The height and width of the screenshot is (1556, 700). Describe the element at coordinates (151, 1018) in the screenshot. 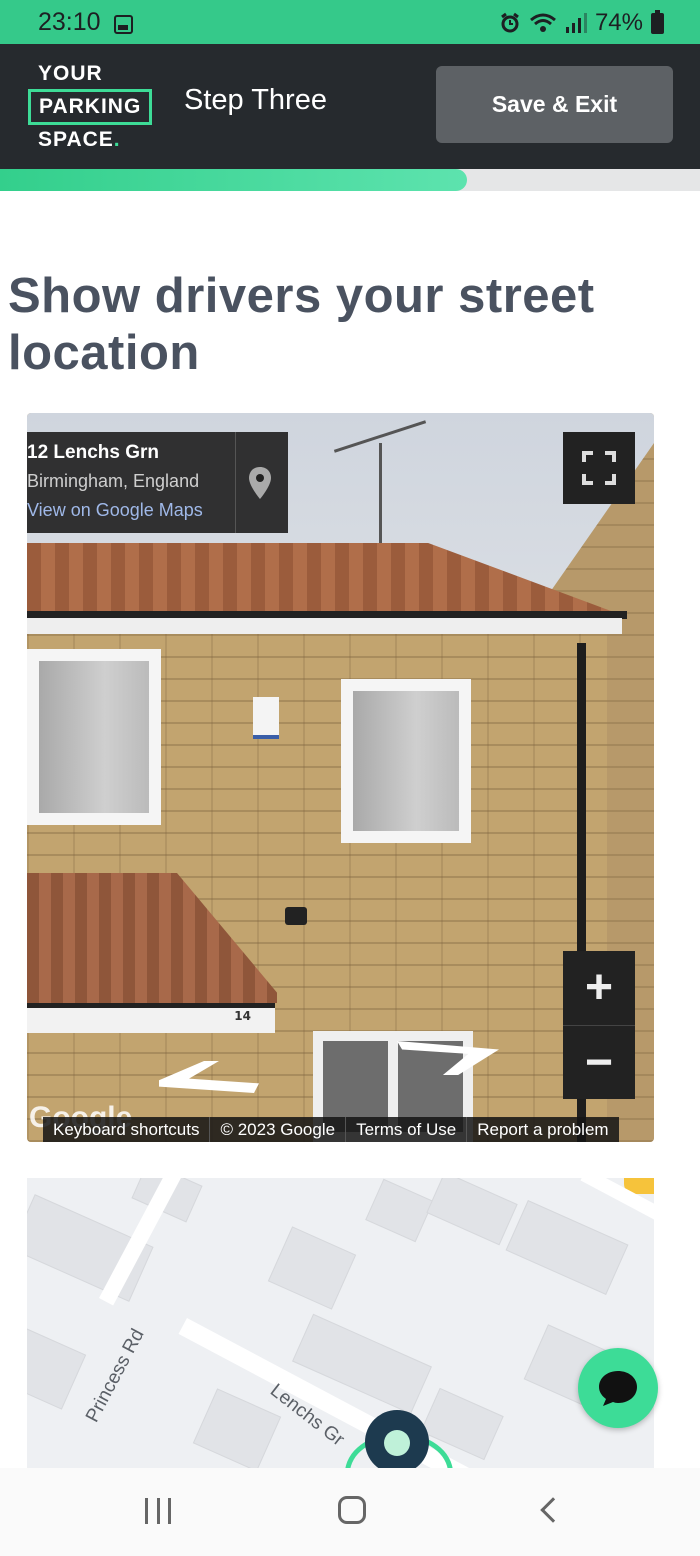

I see `porch-fascia: 14` at that location.